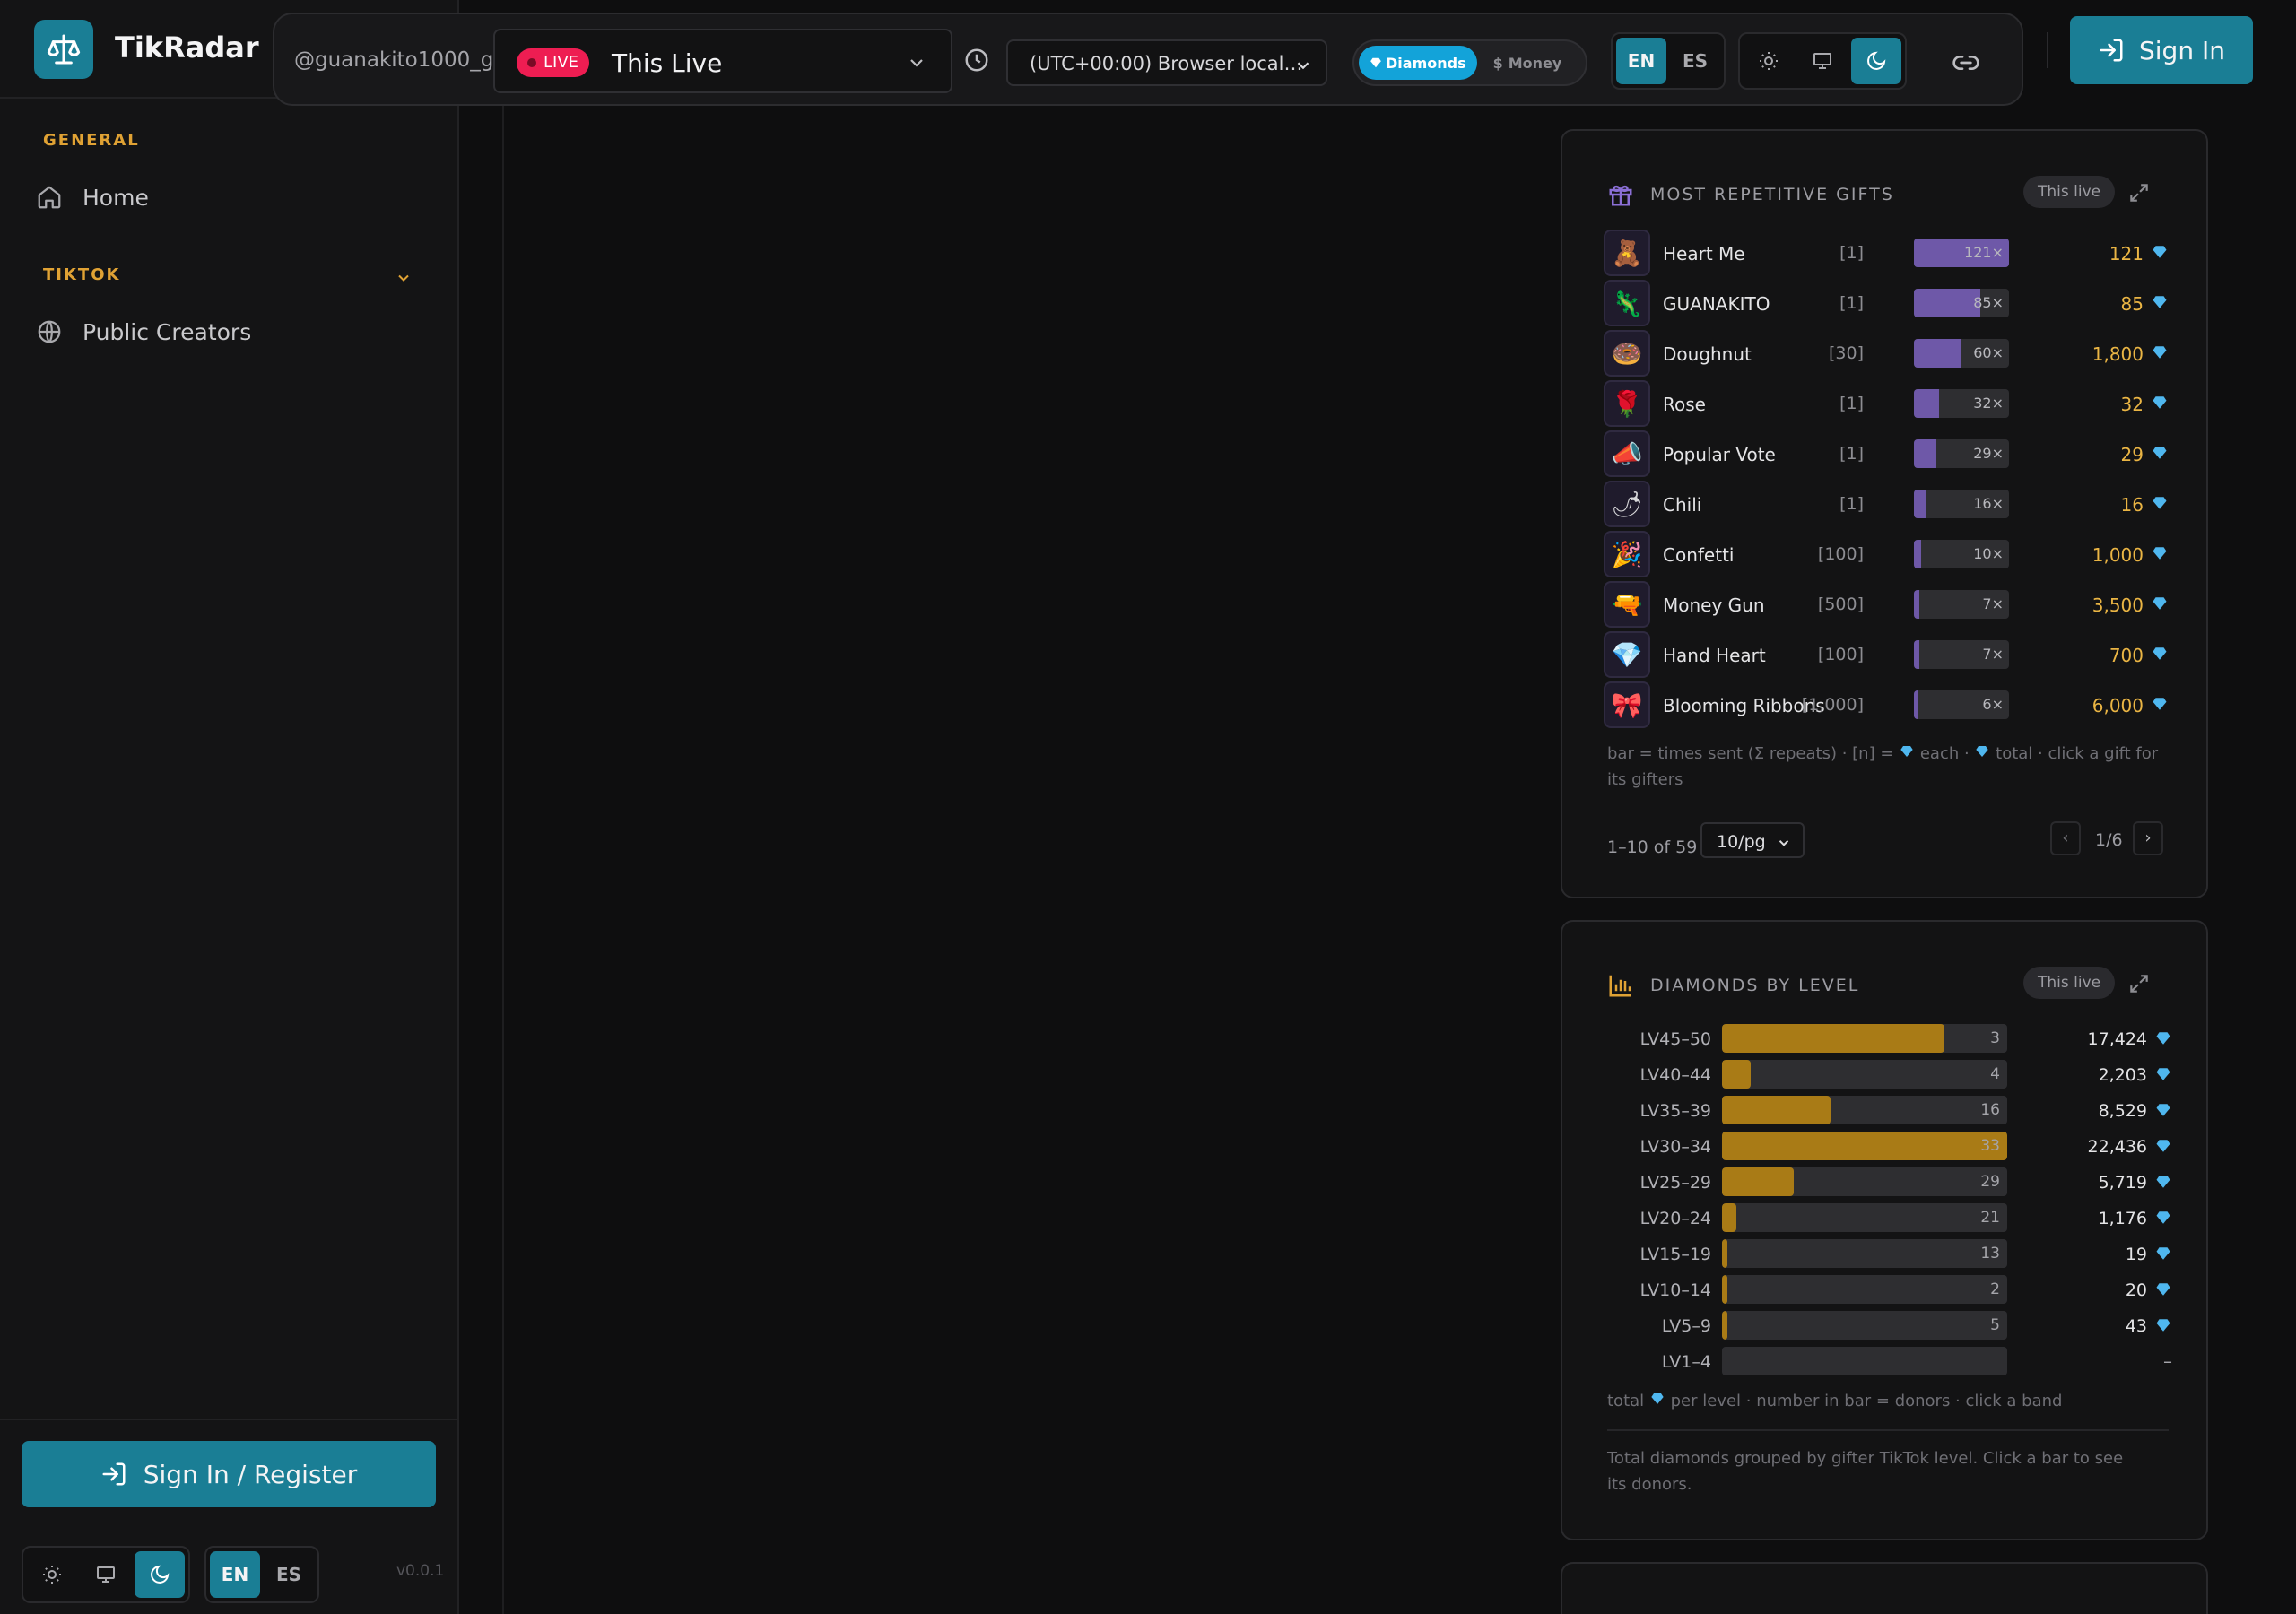  I want to click on level-bar: 16, so click(1864, 1110).